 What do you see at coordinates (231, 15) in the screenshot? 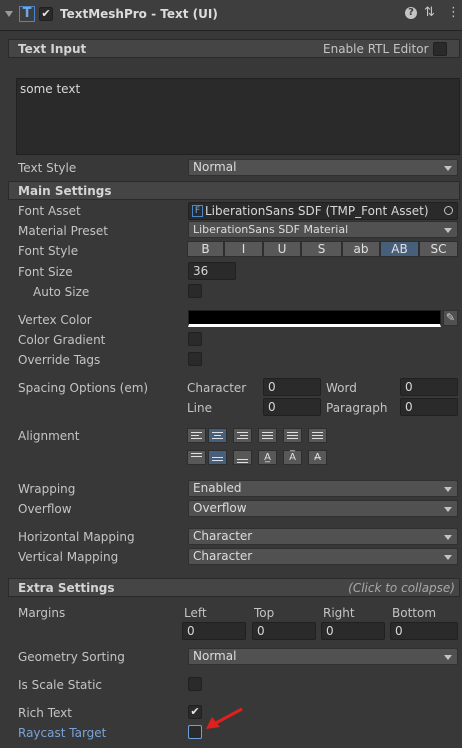
I see `component-header: T ✔ TextMeshPro - Text (UI) ? ⇅ ⋮` at bounding box center [231, 15].